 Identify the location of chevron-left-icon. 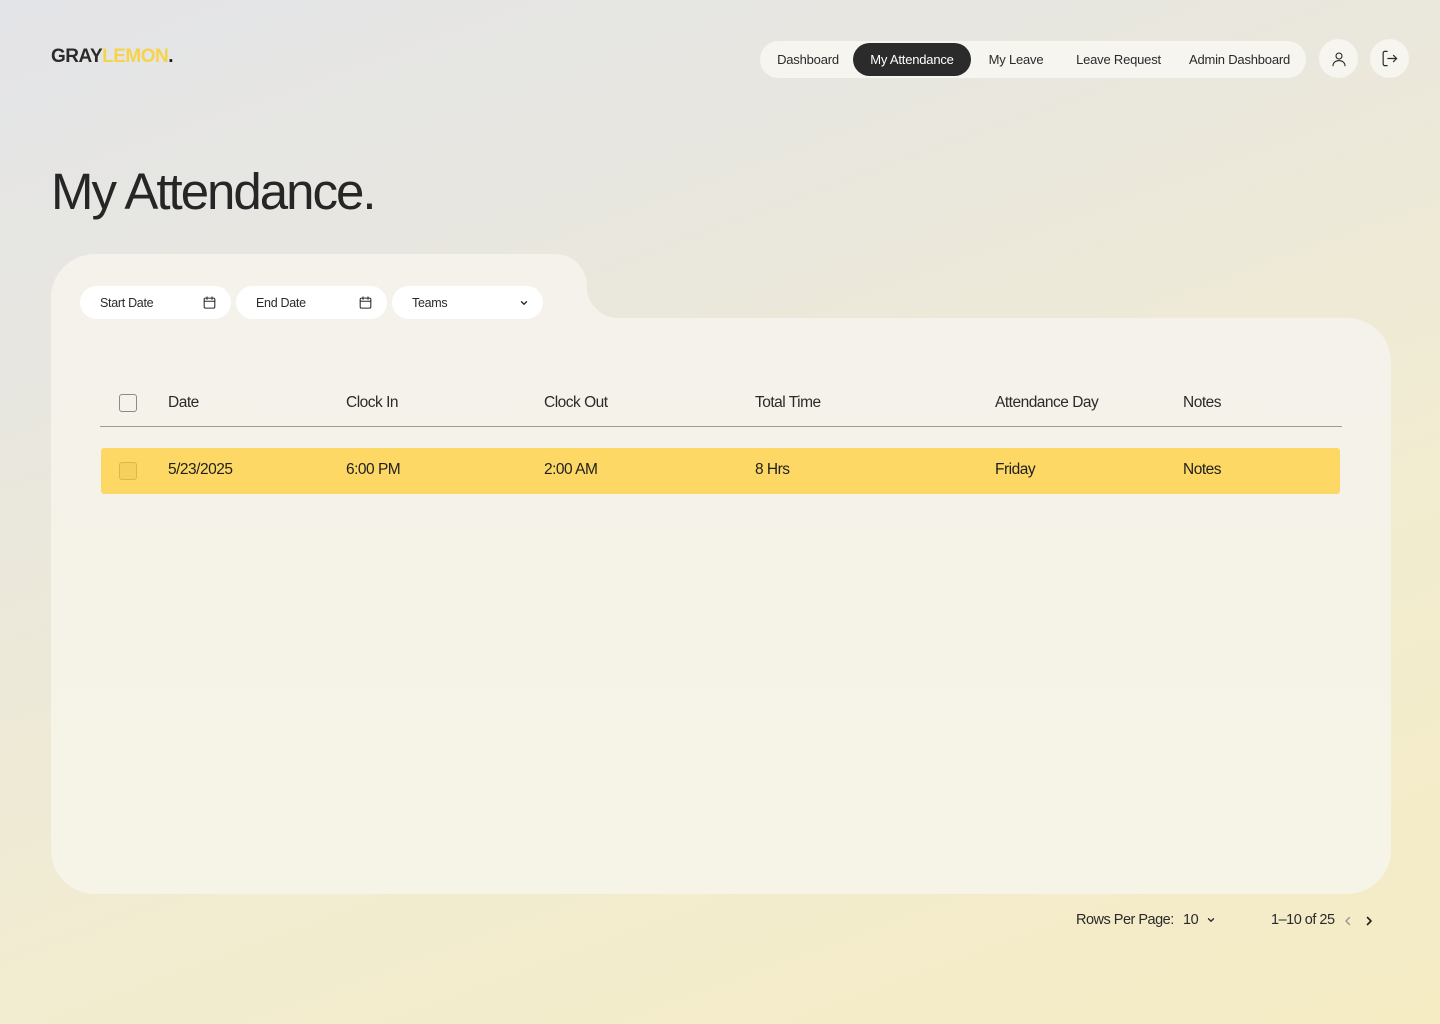
(1348, 921).